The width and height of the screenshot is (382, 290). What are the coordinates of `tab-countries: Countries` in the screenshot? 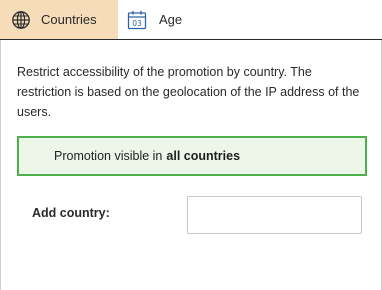 It's located at (59, 19).